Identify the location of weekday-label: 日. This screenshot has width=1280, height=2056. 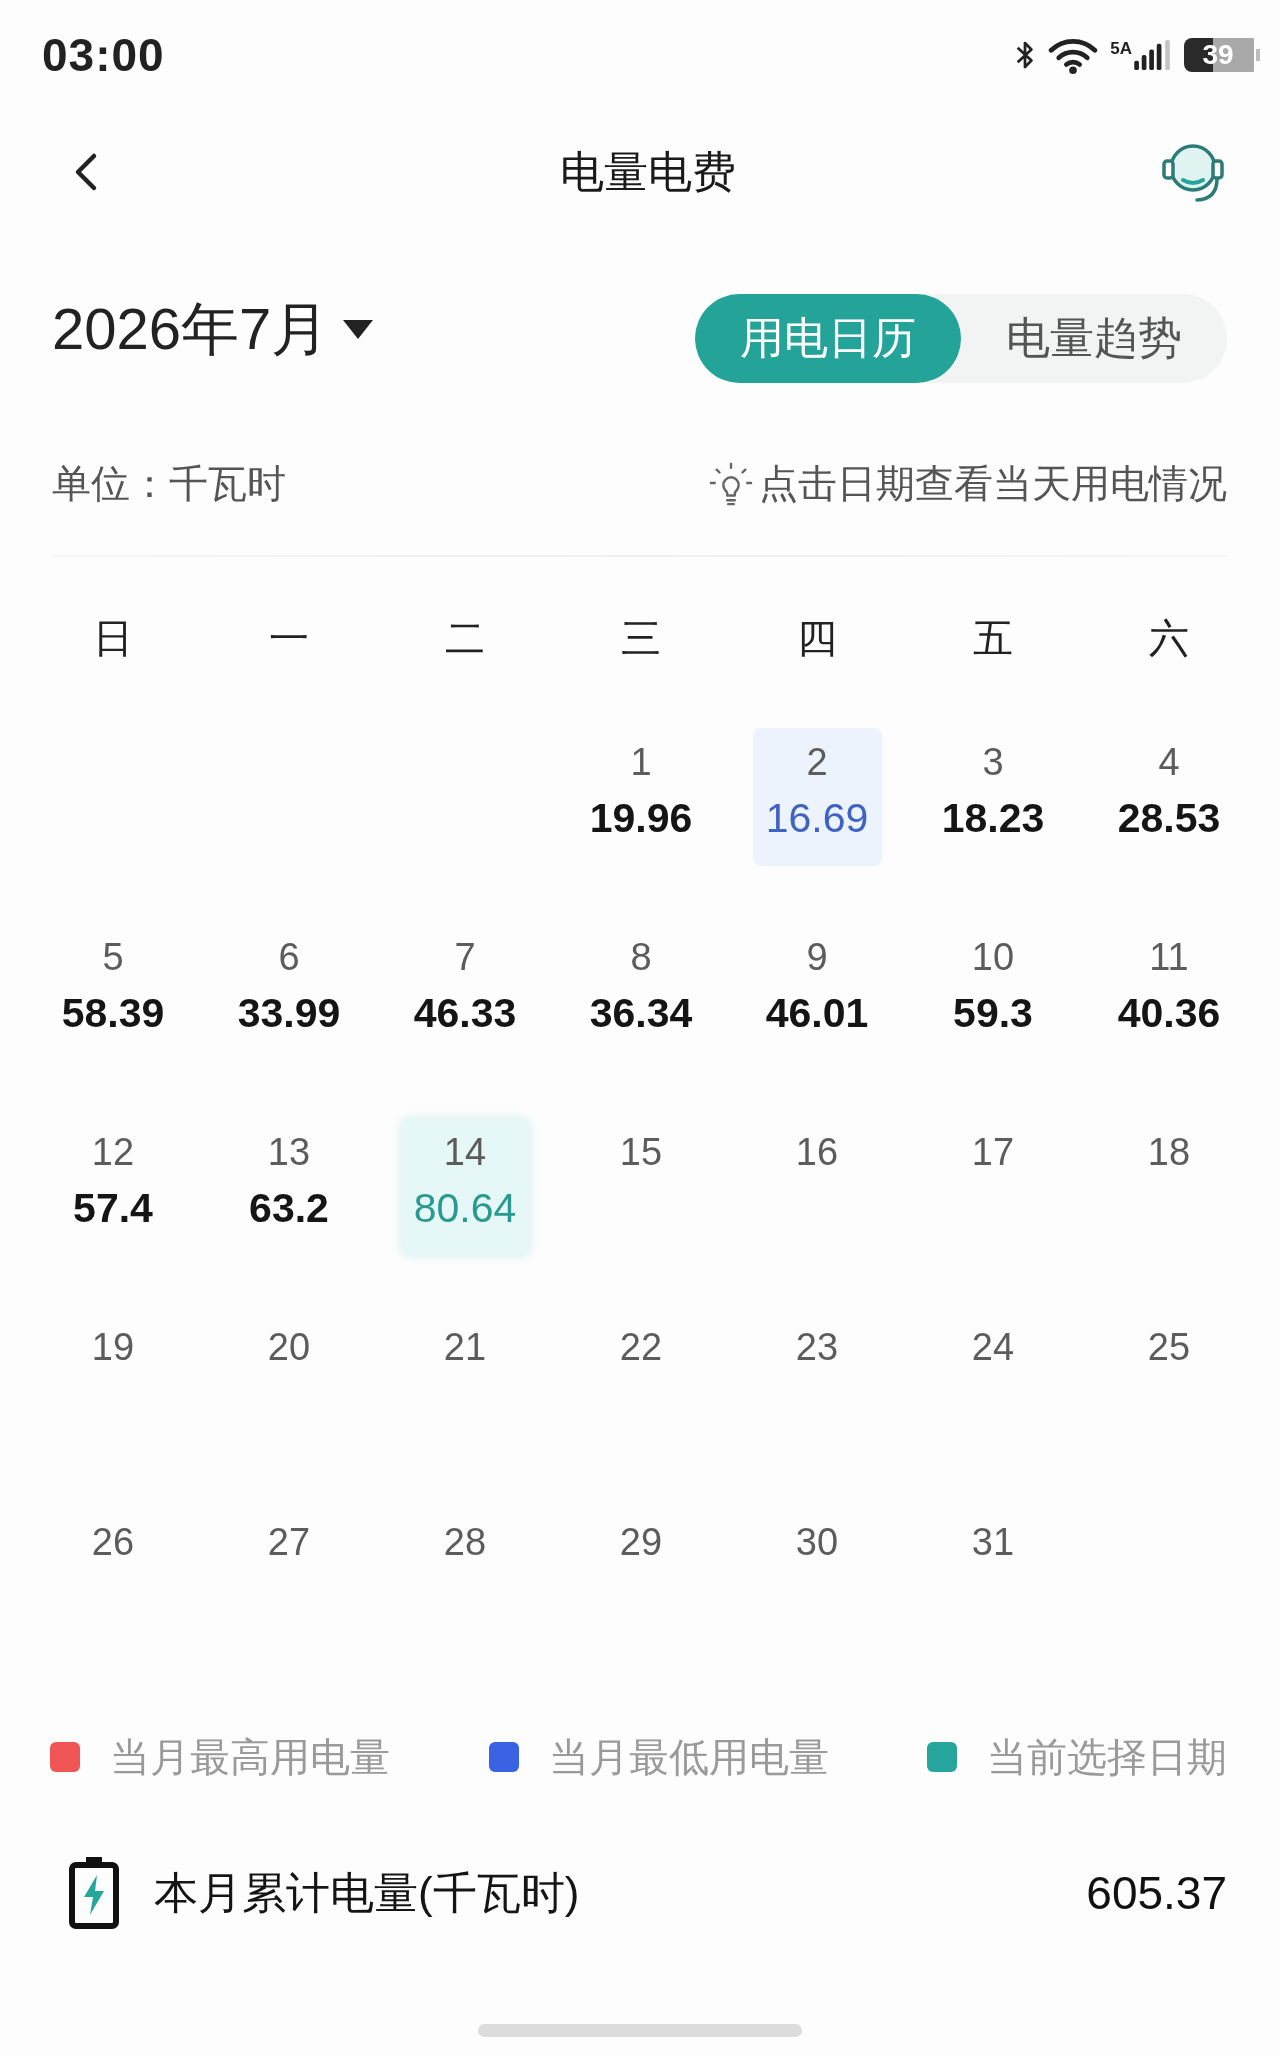
(113, 638).